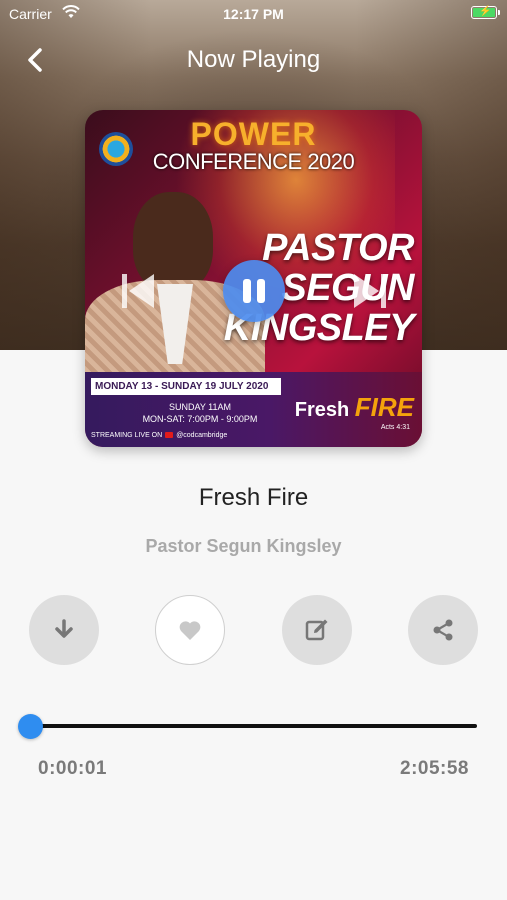 The width and height of the screenshot is (507, 900). I want to click on edit-icon, so click(316, 630).